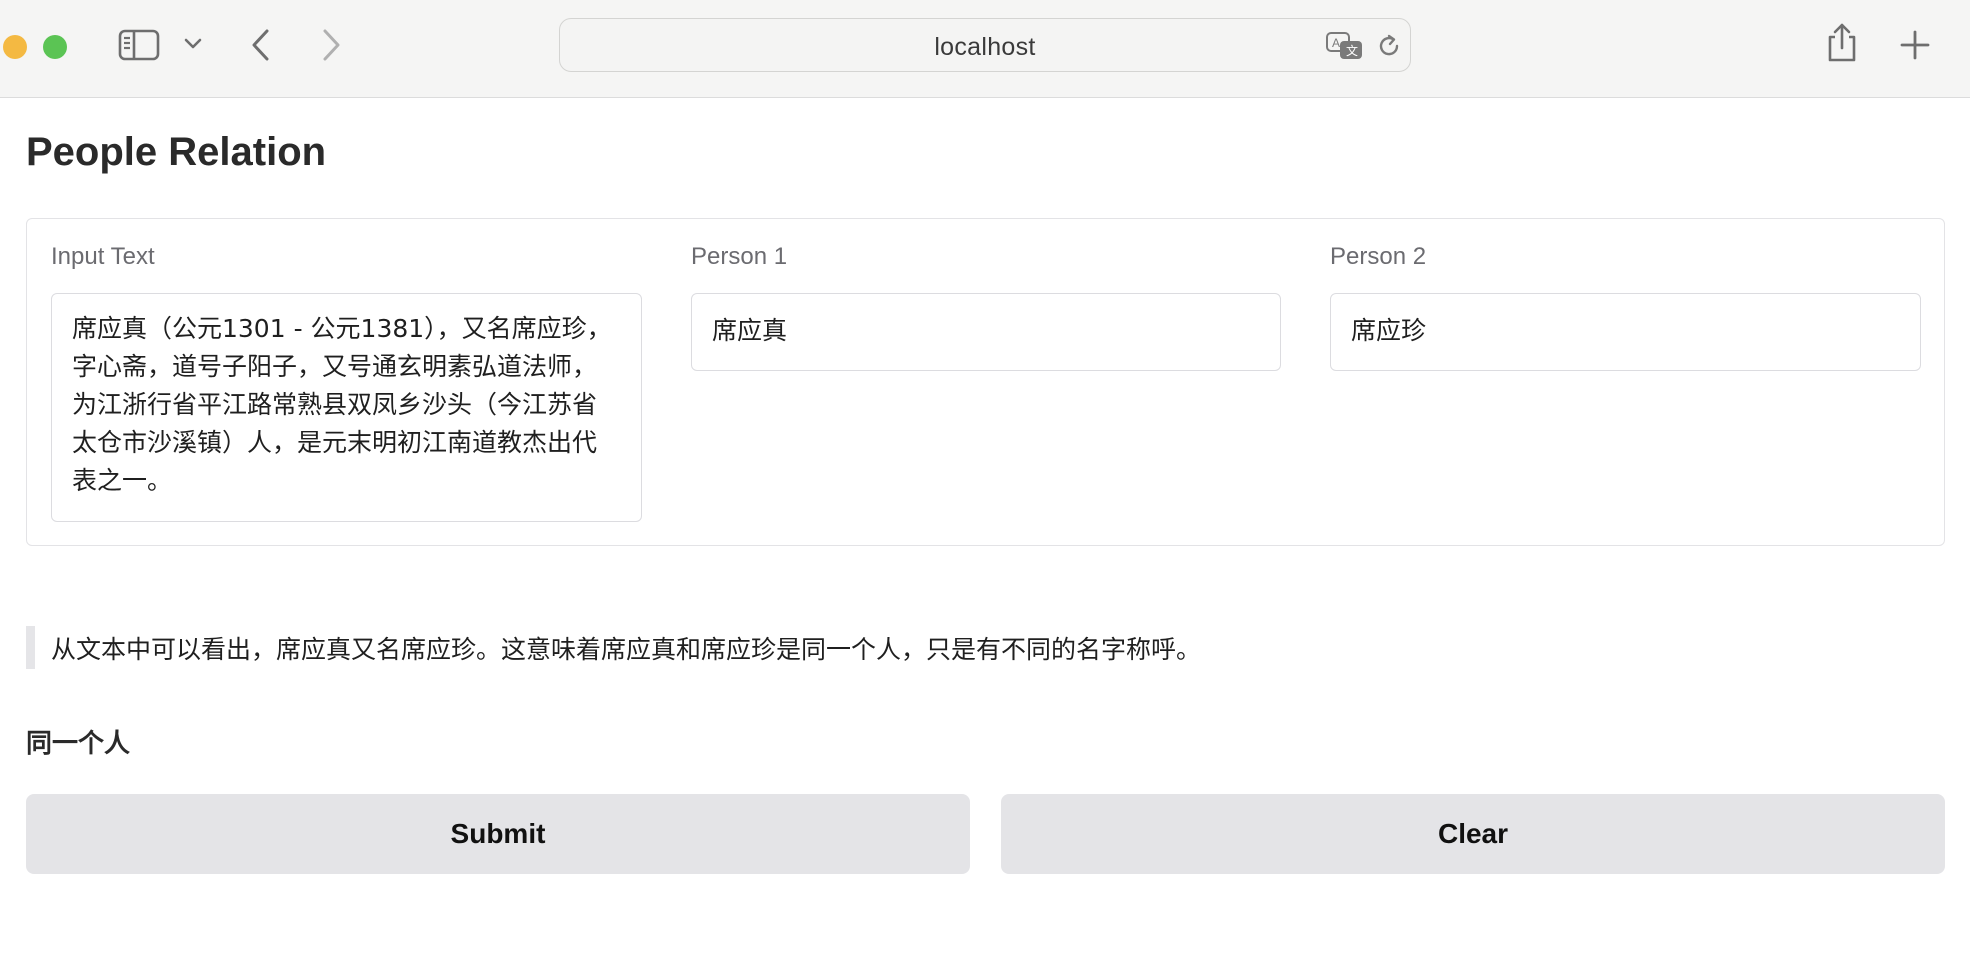 This screenshot has height=970, width=1970. I want to click on svg-text: A, so click(1336, 43).